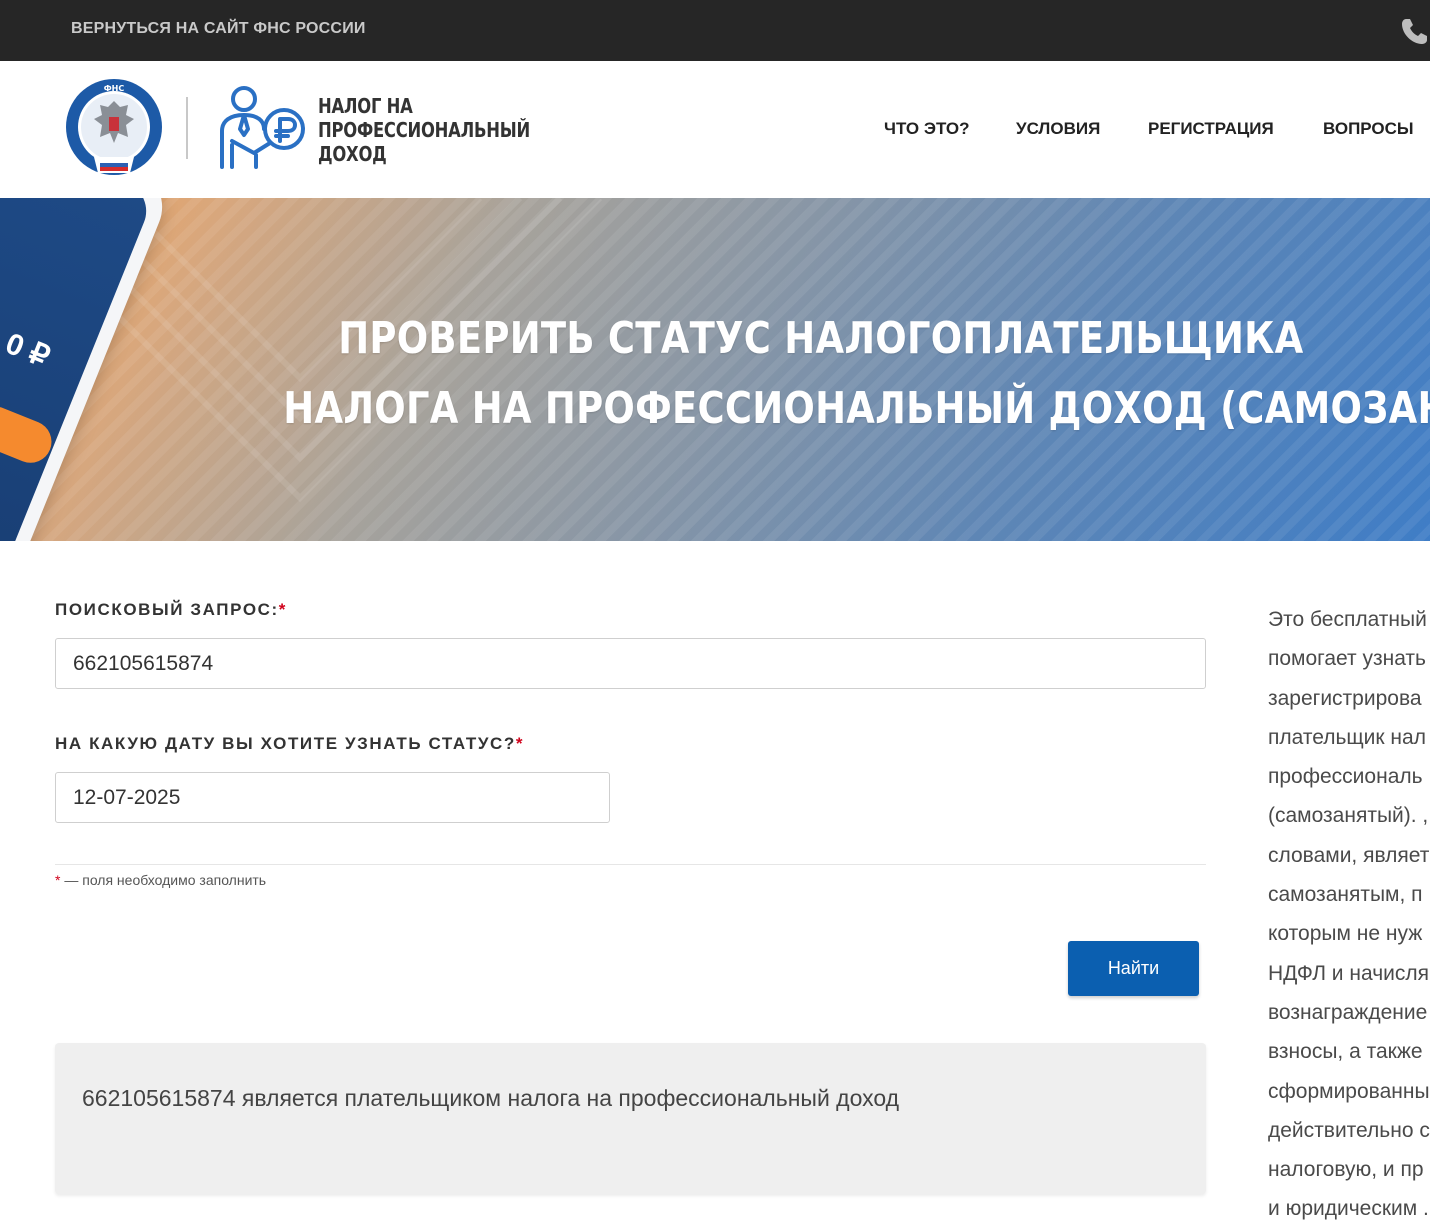  Describe the element at coordinates (29, 435) in the screenshot. I see `phone-orange-button` at that location.